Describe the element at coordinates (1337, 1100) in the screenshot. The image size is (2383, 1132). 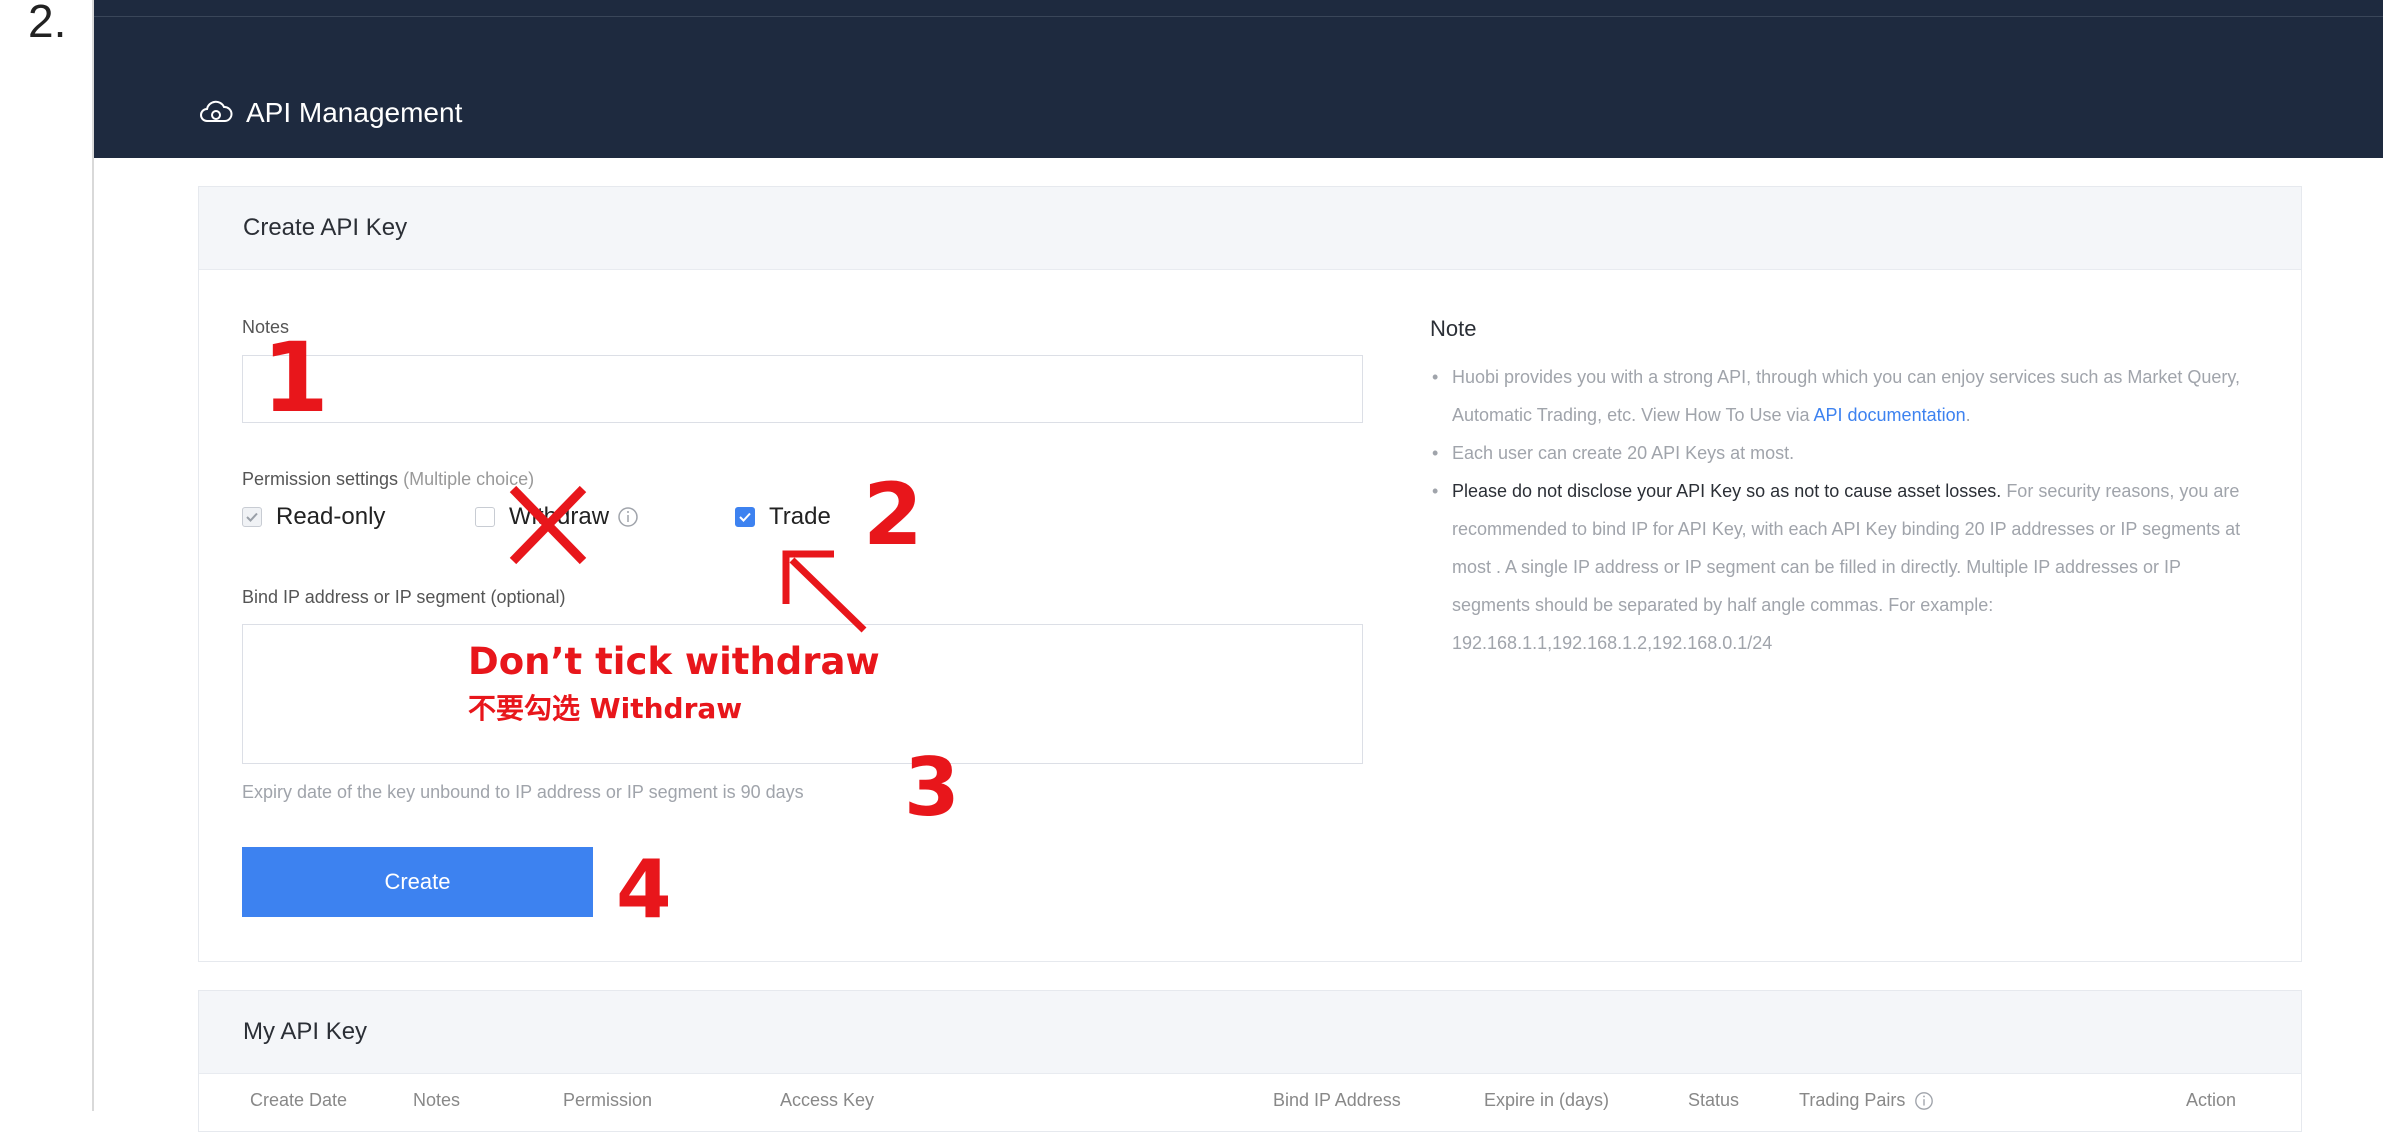
I see `col-bind-ip: Bind IP Address` at that location.